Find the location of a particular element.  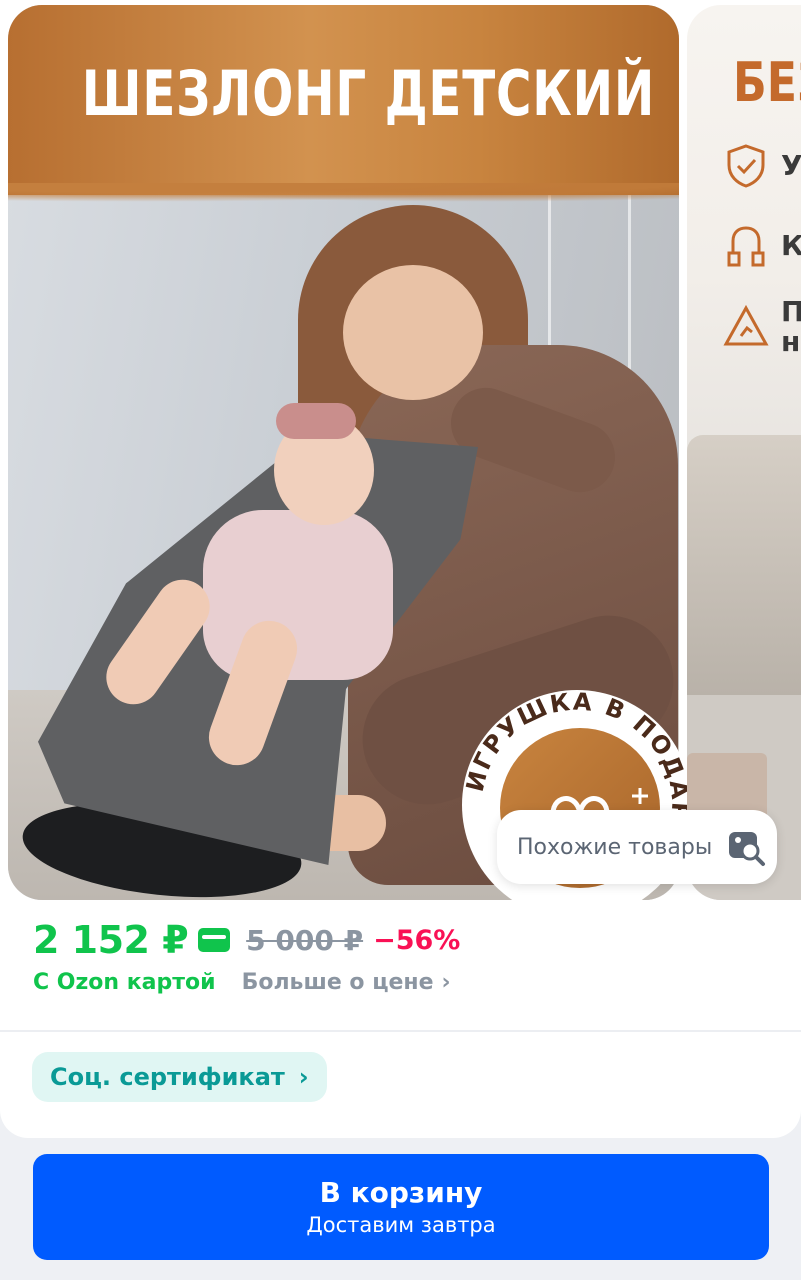

feature-text: П н is located at coordinates (791, 326).